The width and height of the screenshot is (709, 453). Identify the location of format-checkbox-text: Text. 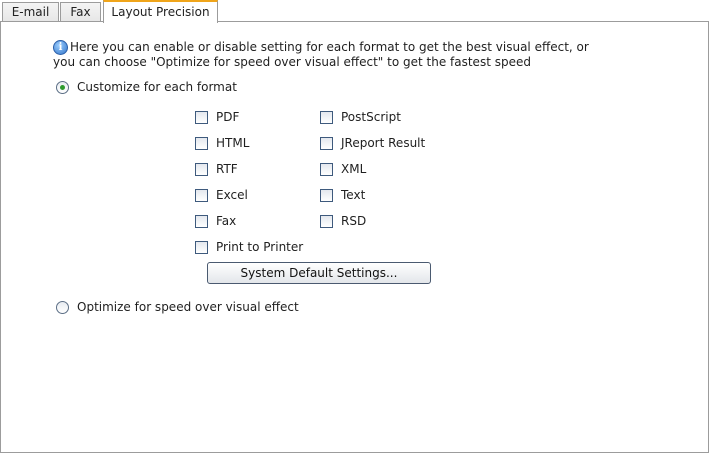
(342, 195).